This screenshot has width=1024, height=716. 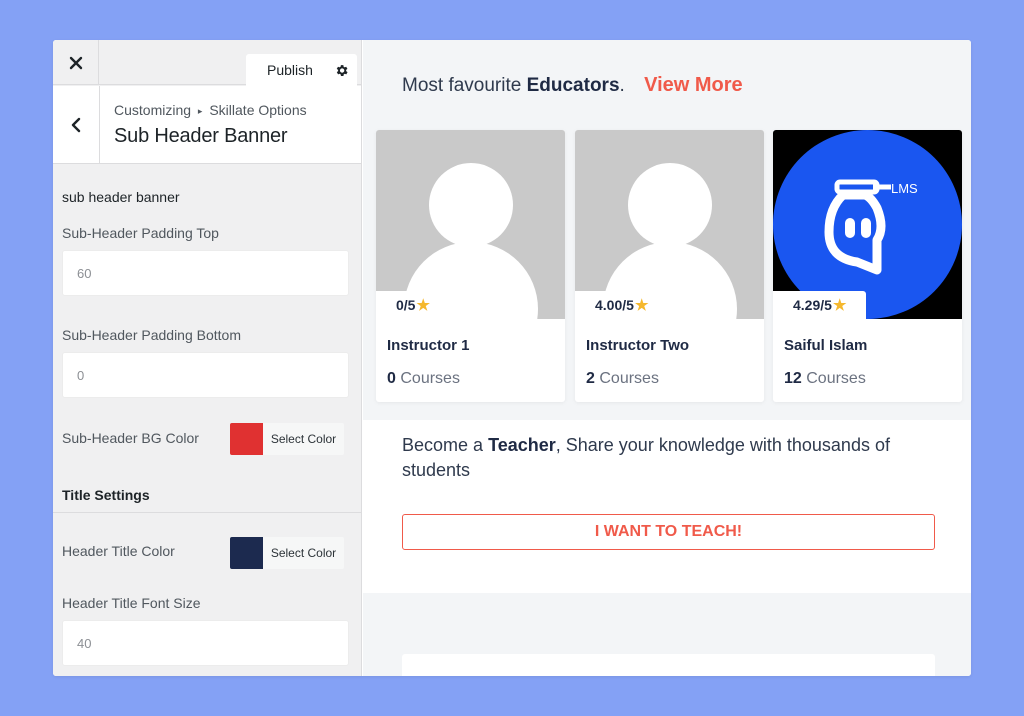 I want to click on breadcrumb-parent: Skillate Options, so click(x=258, y=110).